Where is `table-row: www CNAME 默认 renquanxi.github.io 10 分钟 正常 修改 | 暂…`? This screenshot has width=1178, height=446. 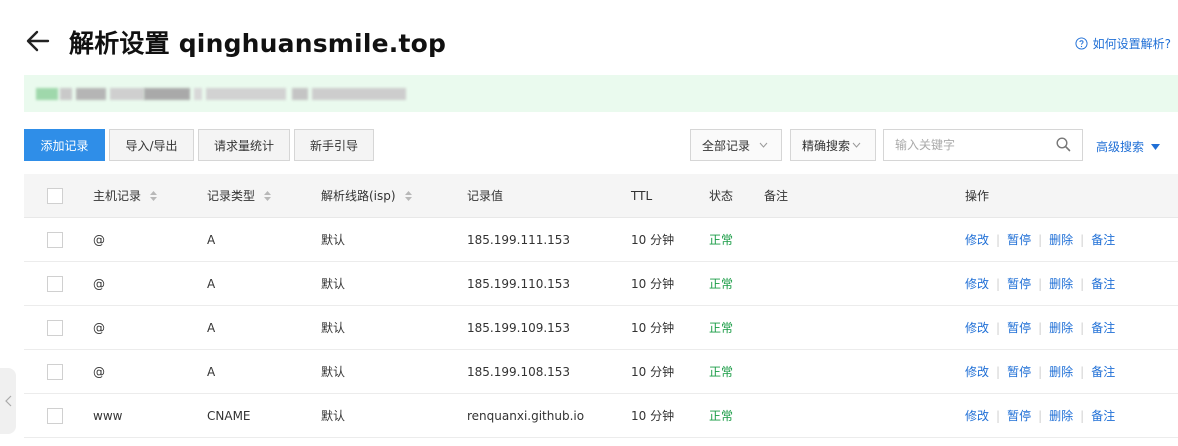
table-row: www CNAME 默认 renquanxi.github.io 10 分钟 正常 修改 | 暂… is located at coordinates (601, 416).